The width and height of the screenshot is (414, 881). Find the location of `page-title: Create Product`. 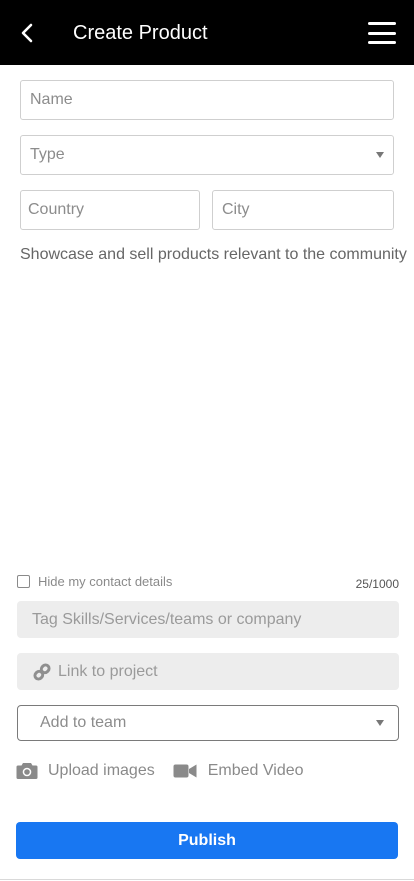

page-title: Create Product is located at coordinates (140, 33).